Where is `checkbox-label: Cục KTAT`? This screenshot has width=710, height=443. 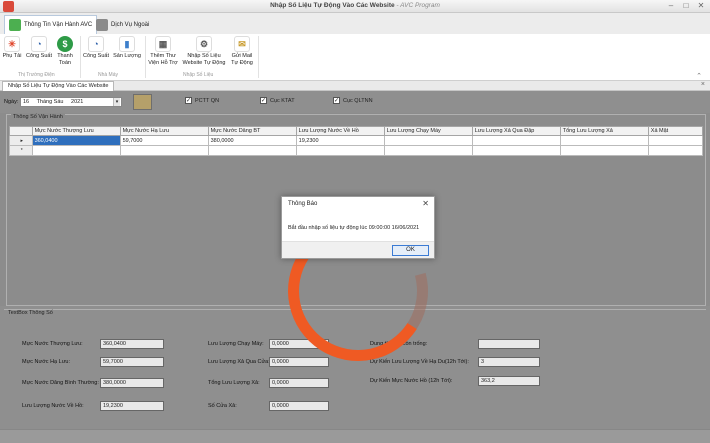 checkbox-label: Cục KTAT is located at coordinates (282, 100).